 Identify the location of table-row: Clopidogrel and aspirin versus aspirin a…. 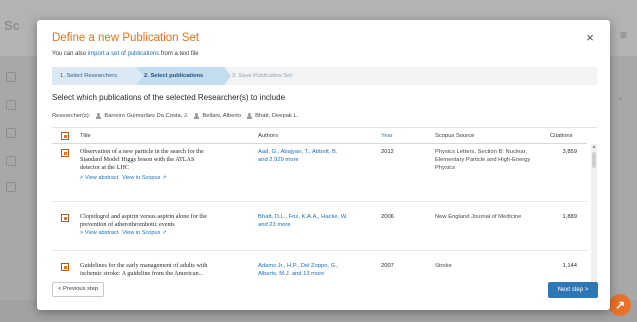
(319, 226).